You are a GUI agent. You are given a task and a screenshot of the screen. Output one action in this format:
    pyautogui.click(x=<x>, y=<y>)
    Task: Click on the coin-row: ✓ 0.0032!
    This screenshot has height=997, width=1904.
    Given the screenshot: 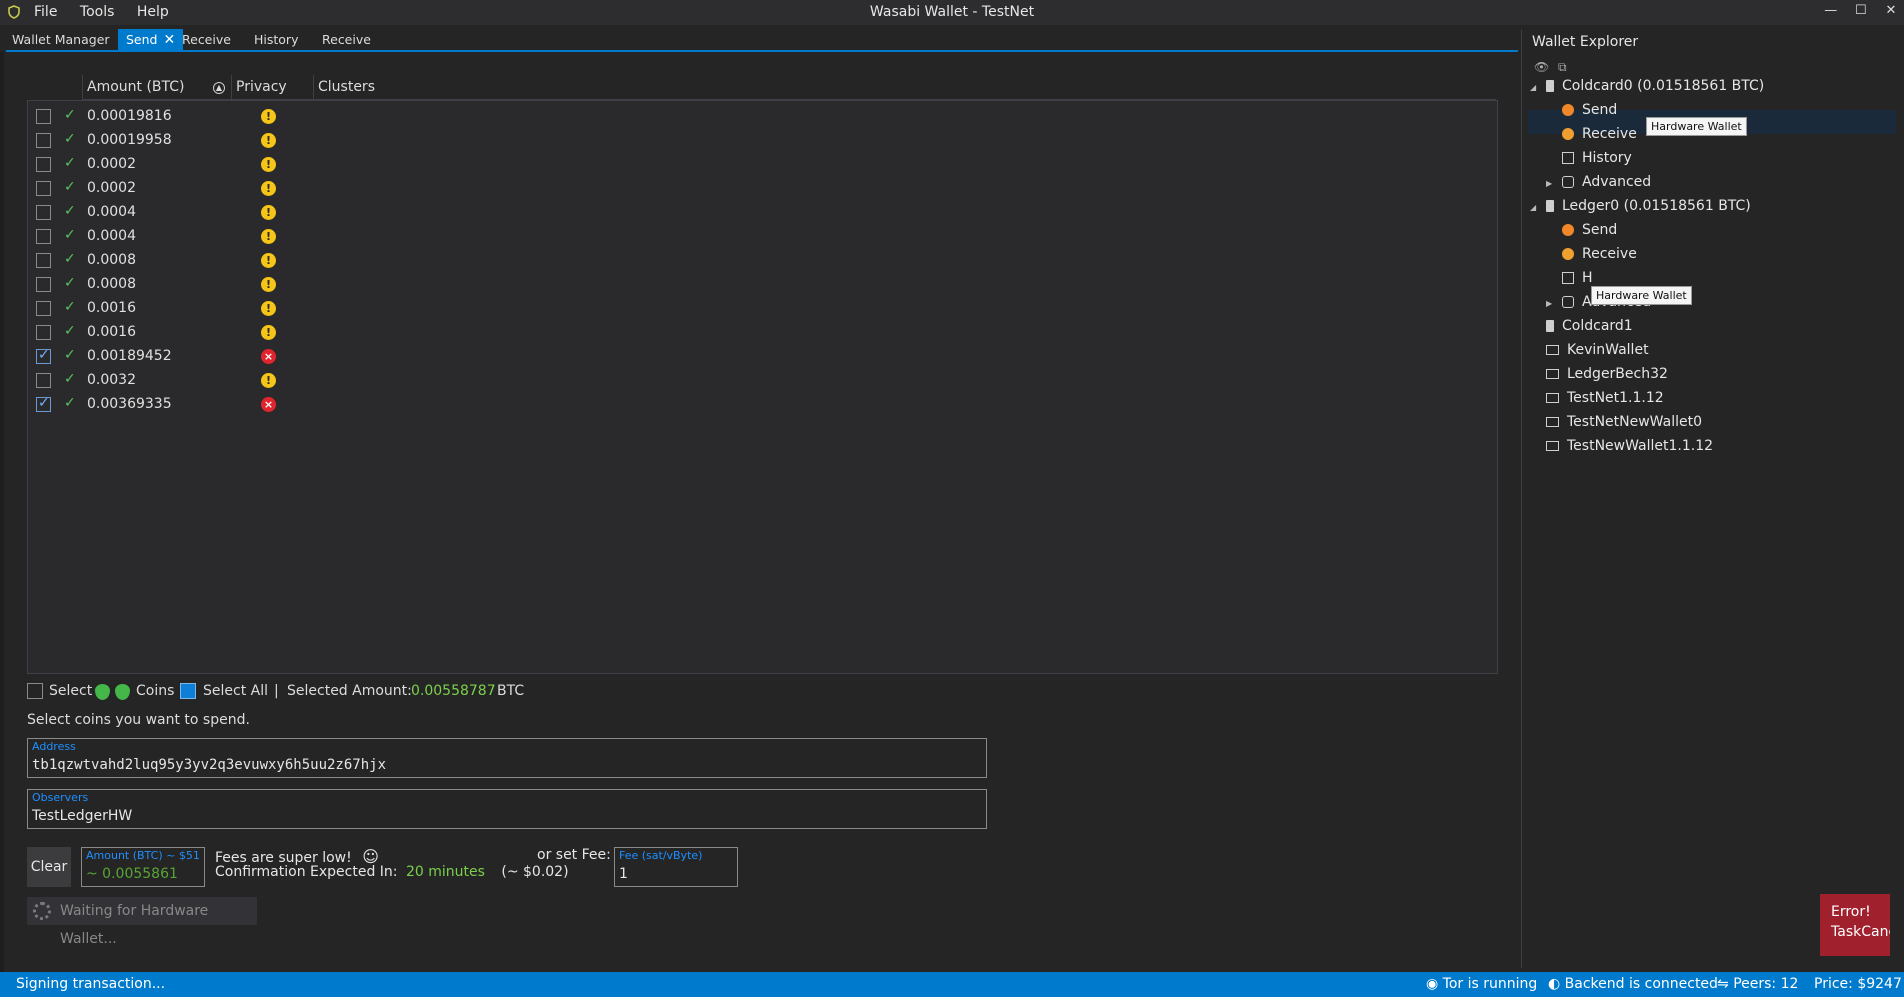 What is the action you would take?
    pyautogui.click(x=762, y=381)
    